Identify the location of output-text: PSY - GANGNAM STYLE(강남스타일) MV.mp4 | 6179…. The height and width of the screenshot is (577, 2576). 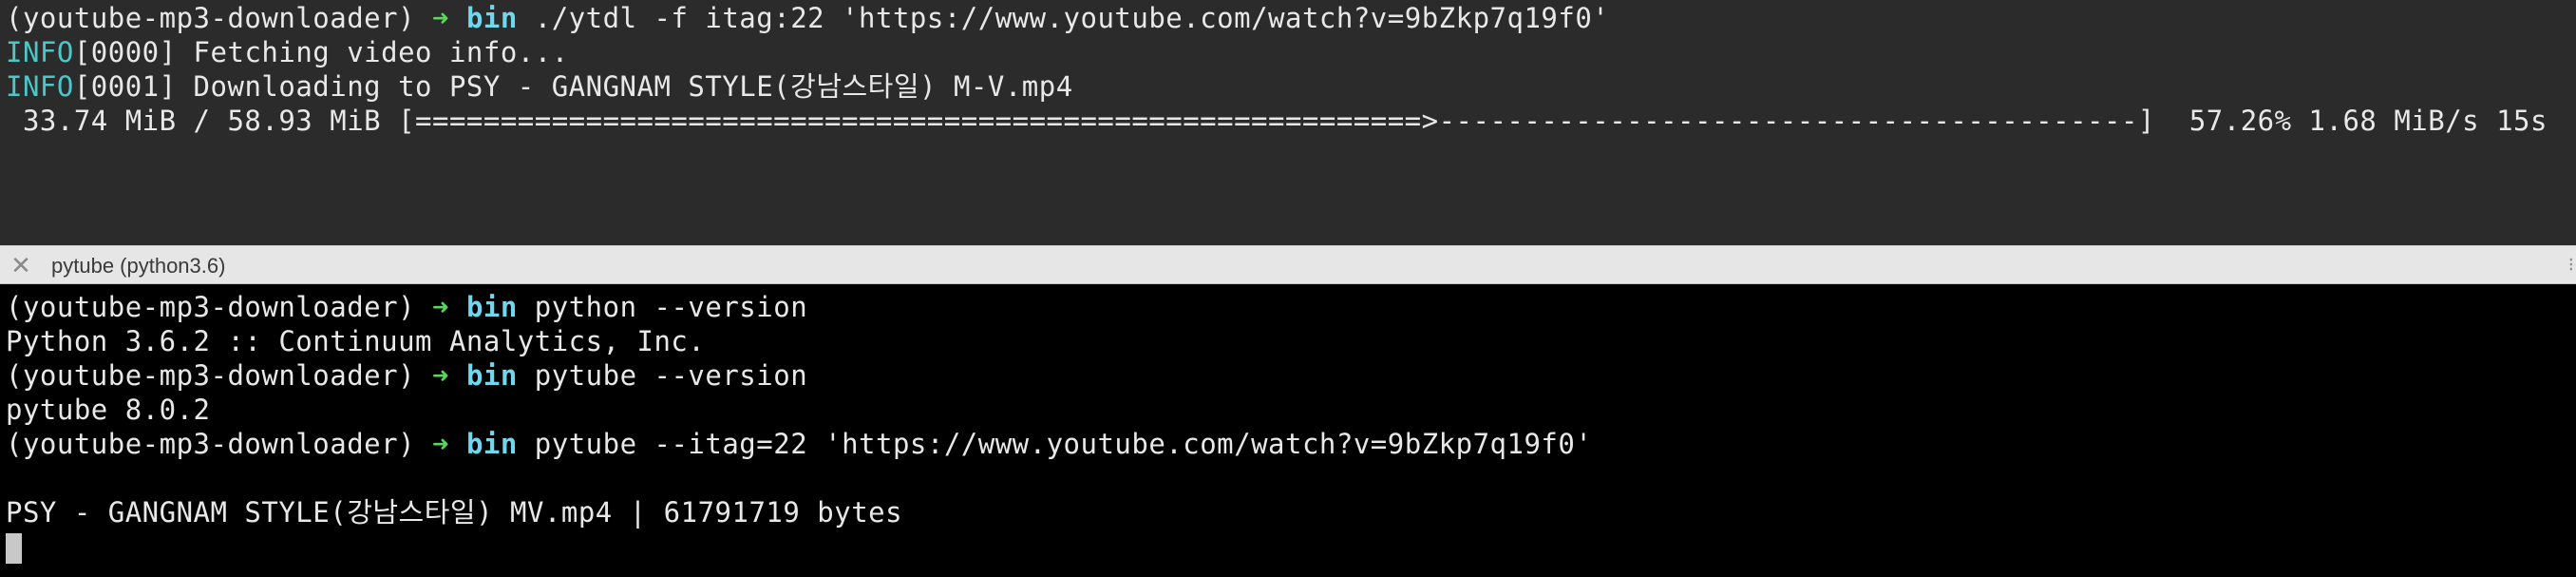
(454, 512).